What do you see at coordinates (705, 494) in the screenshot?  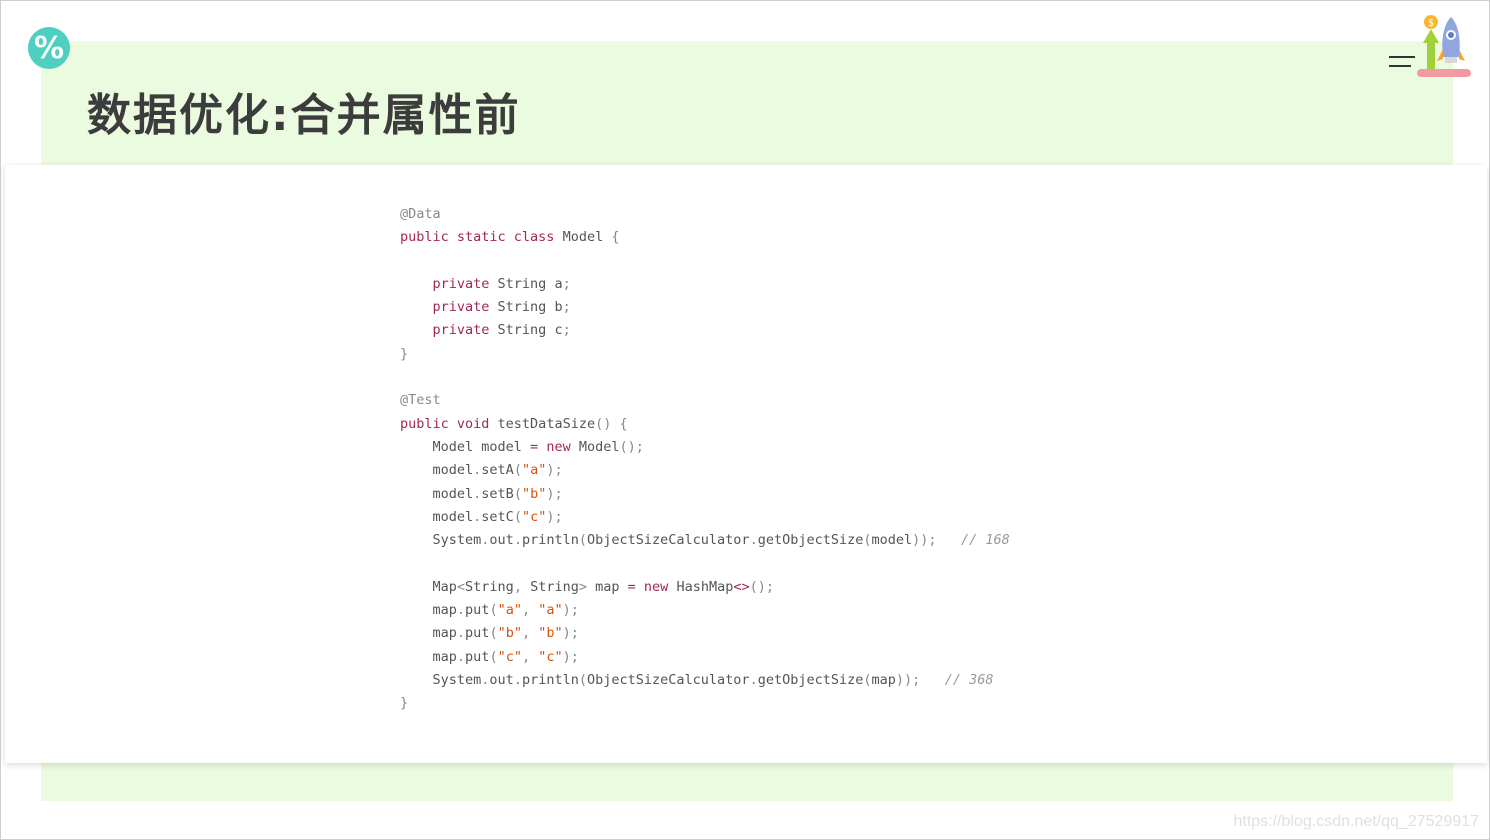 I see `code-line: model.setB("b");` at bounding box center [705, 494].